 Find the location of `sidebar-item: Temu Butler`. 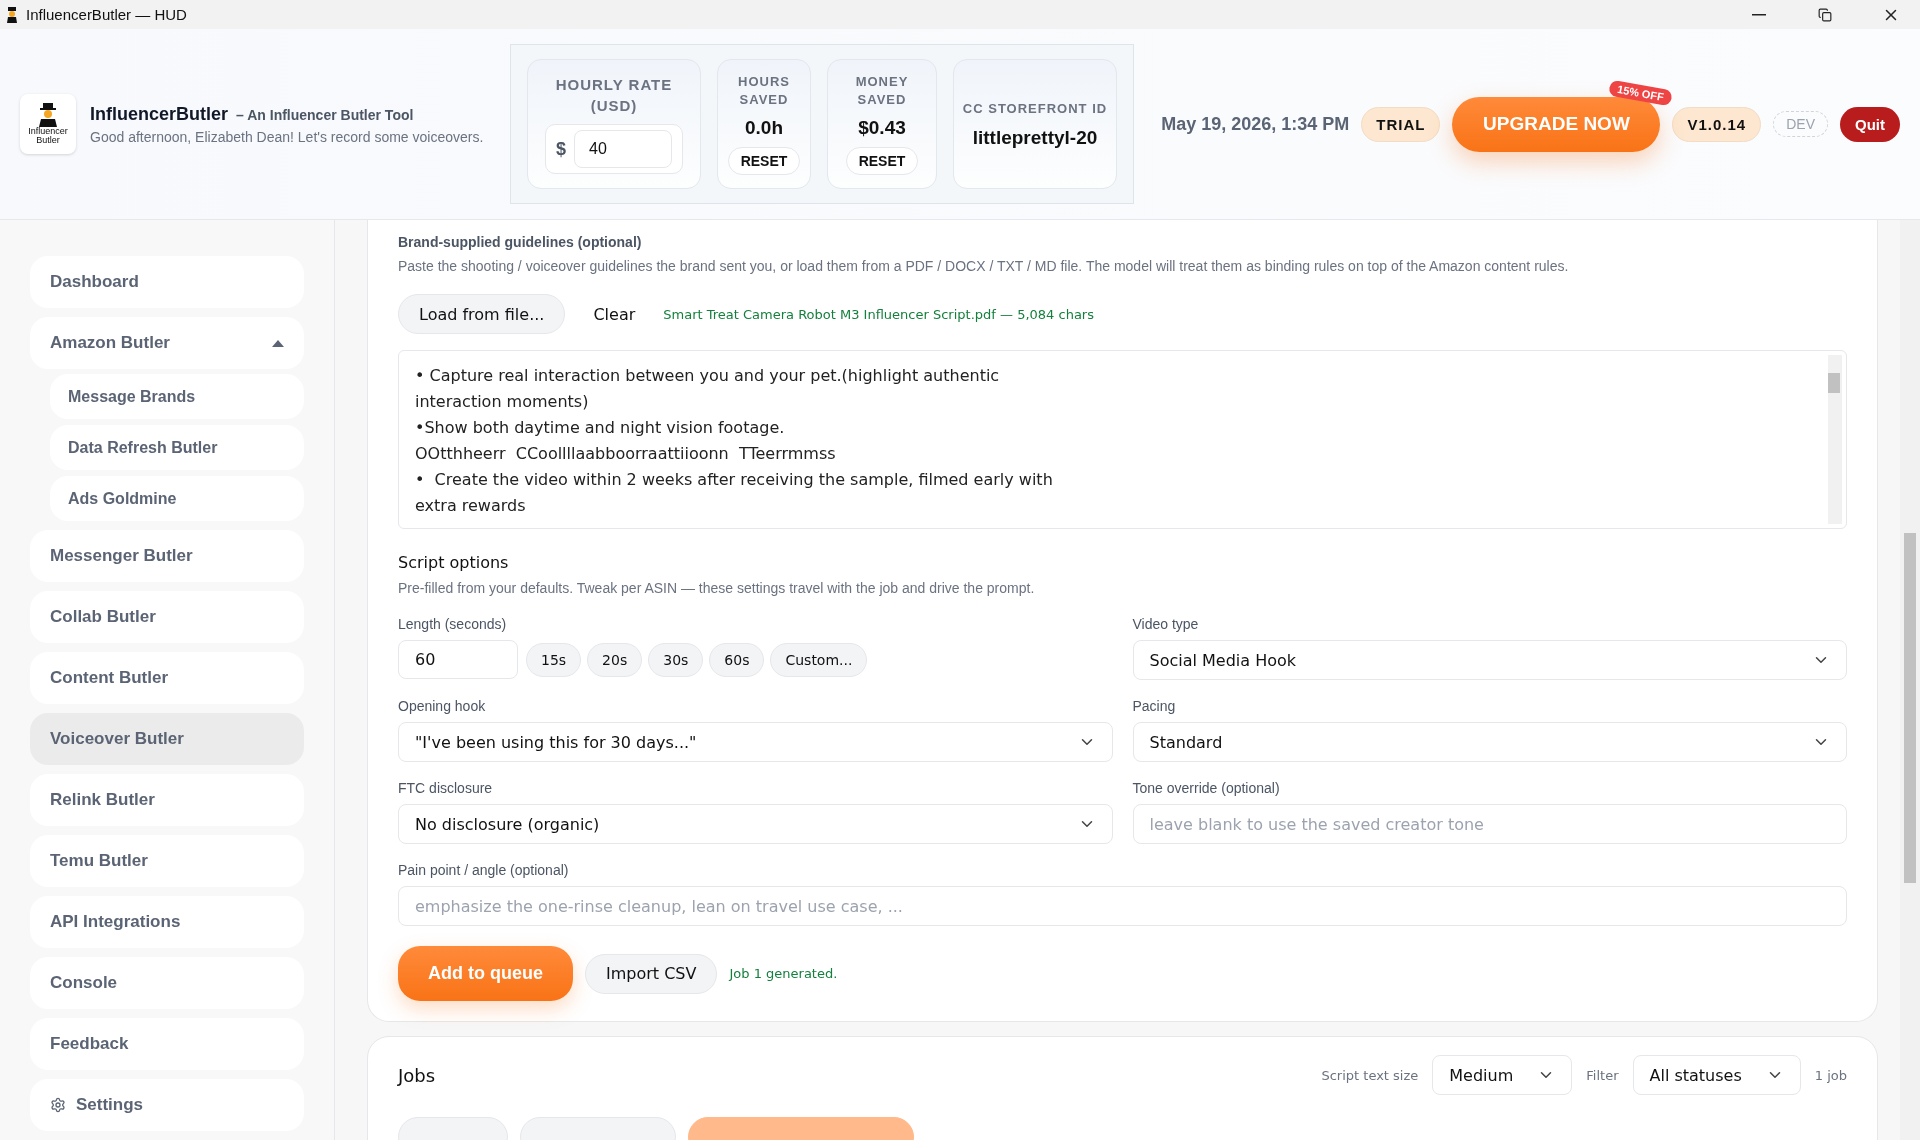

sidebar-item: Temu Butler is located at coordinates (167, 861).